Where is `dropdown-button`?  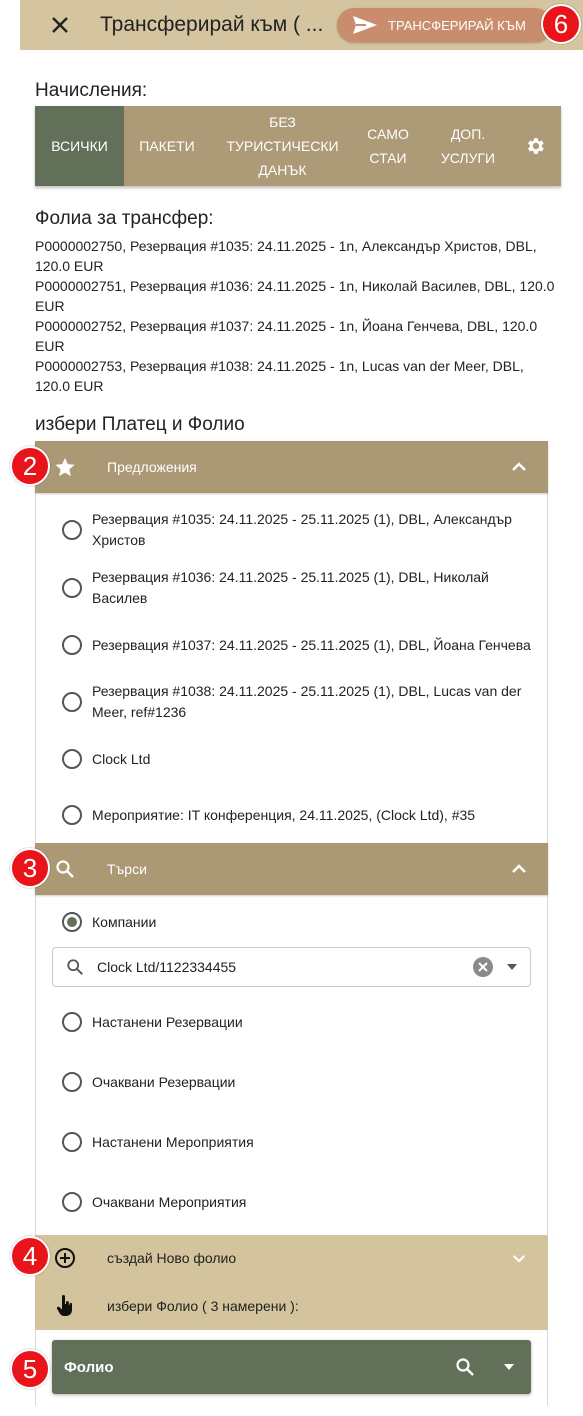
dropdown-button is located at coordinates (512, 967).